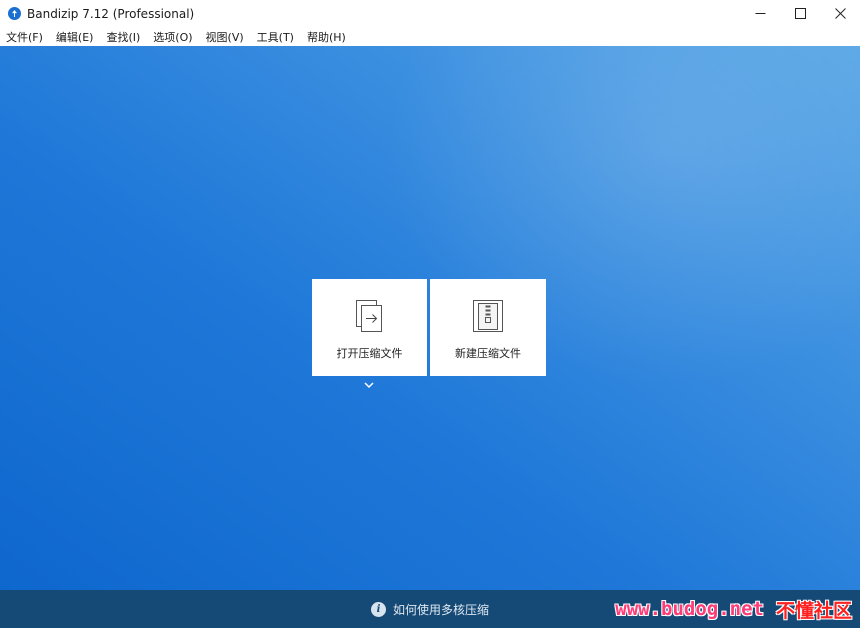 The image size is (860, 628). What do you see at coordinates (441, 609) in the screenshot?
I see `help-text: 如何使用多核压缩` at bounding box center [441, 609].